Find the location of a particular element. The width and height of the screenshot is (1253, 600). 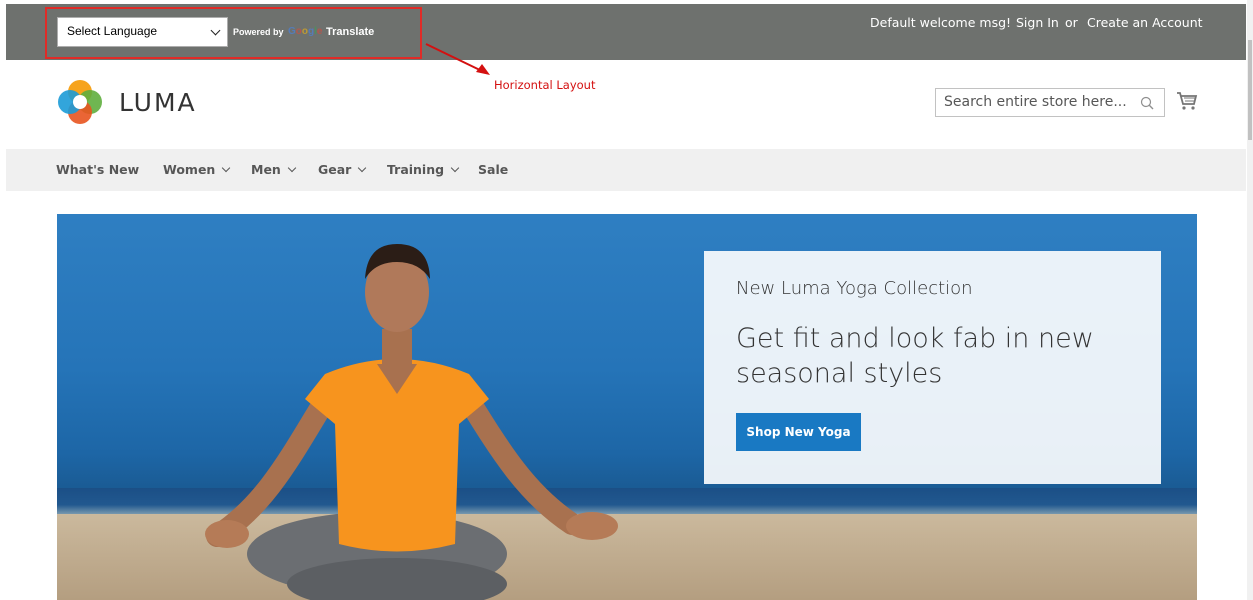

nav-item-label: What's New is located at coordinates (98, 169).